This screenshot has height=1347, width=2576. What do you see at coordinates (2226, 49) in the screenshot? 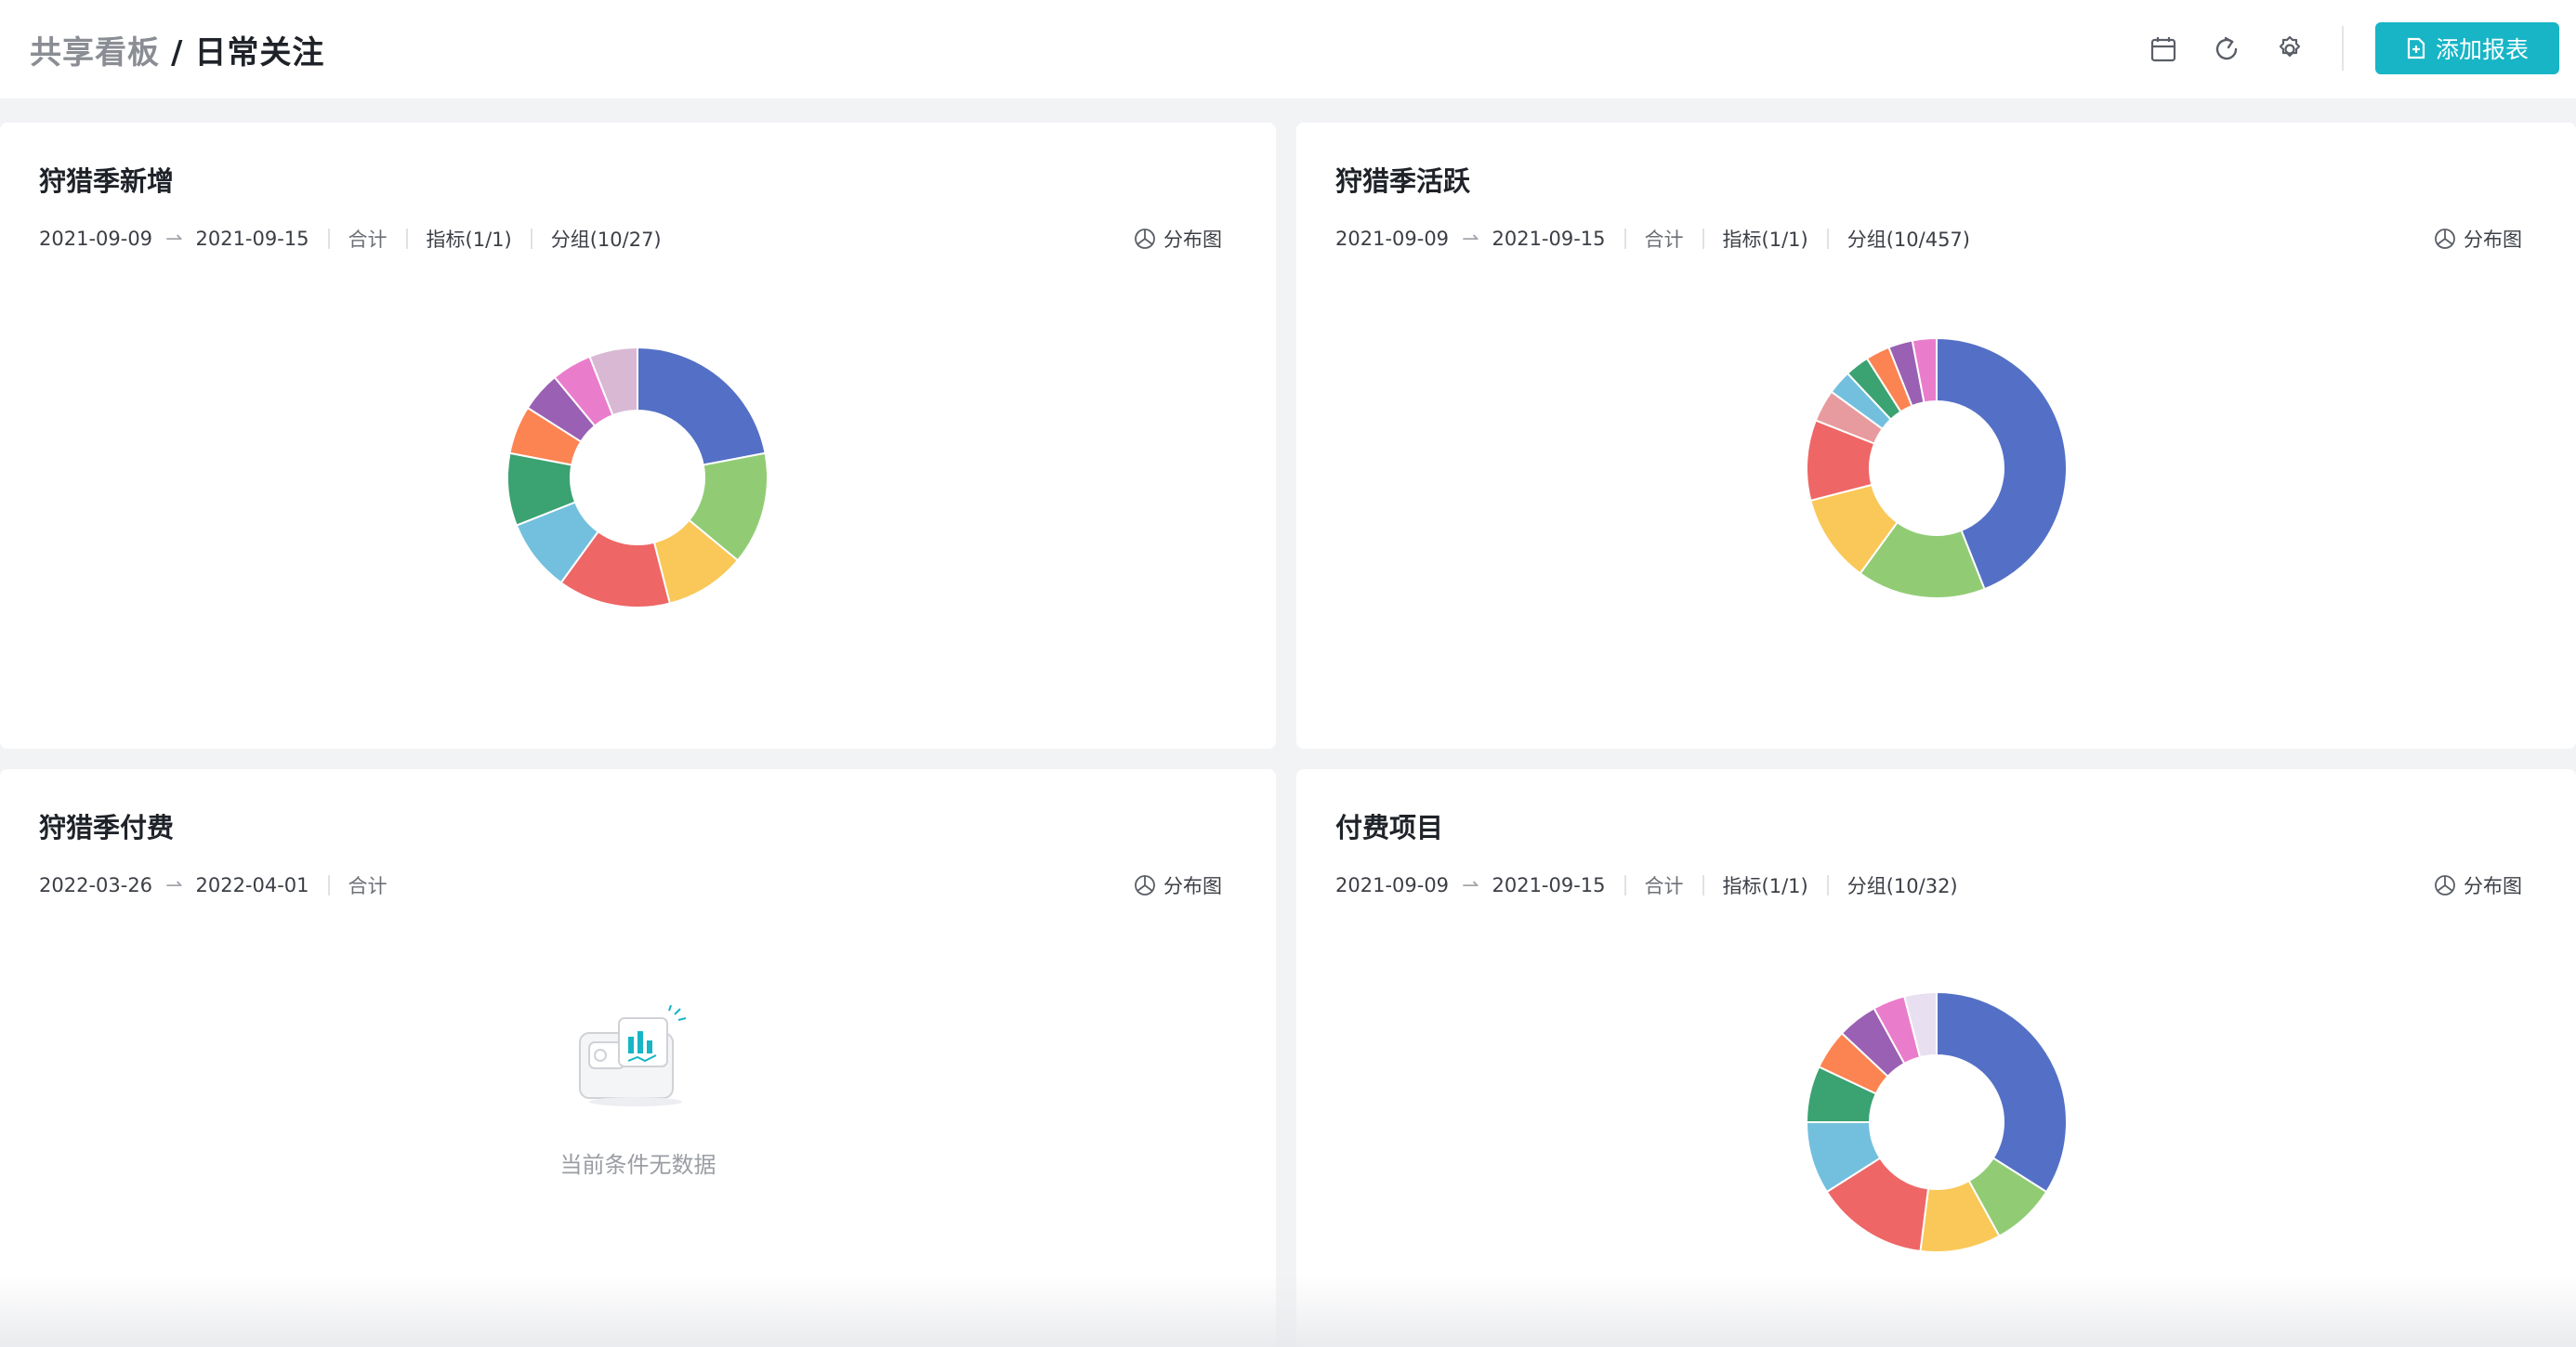
I see `refresh-icon` at bounding box center [2226, 49].